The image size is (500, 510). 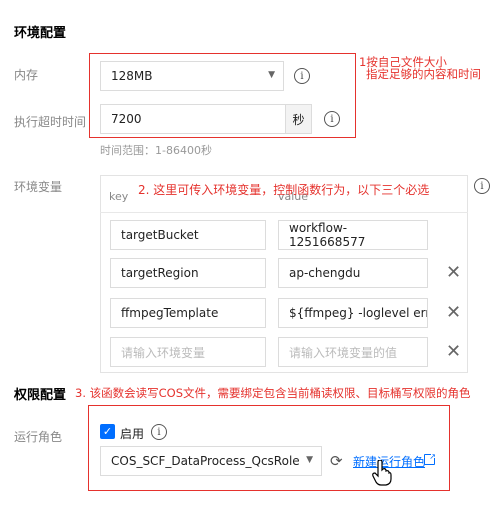 What do you see at coordinates (132, 76) in the screenshot?
I see `memory-value: 128MB` at bounding box center [132, 76].